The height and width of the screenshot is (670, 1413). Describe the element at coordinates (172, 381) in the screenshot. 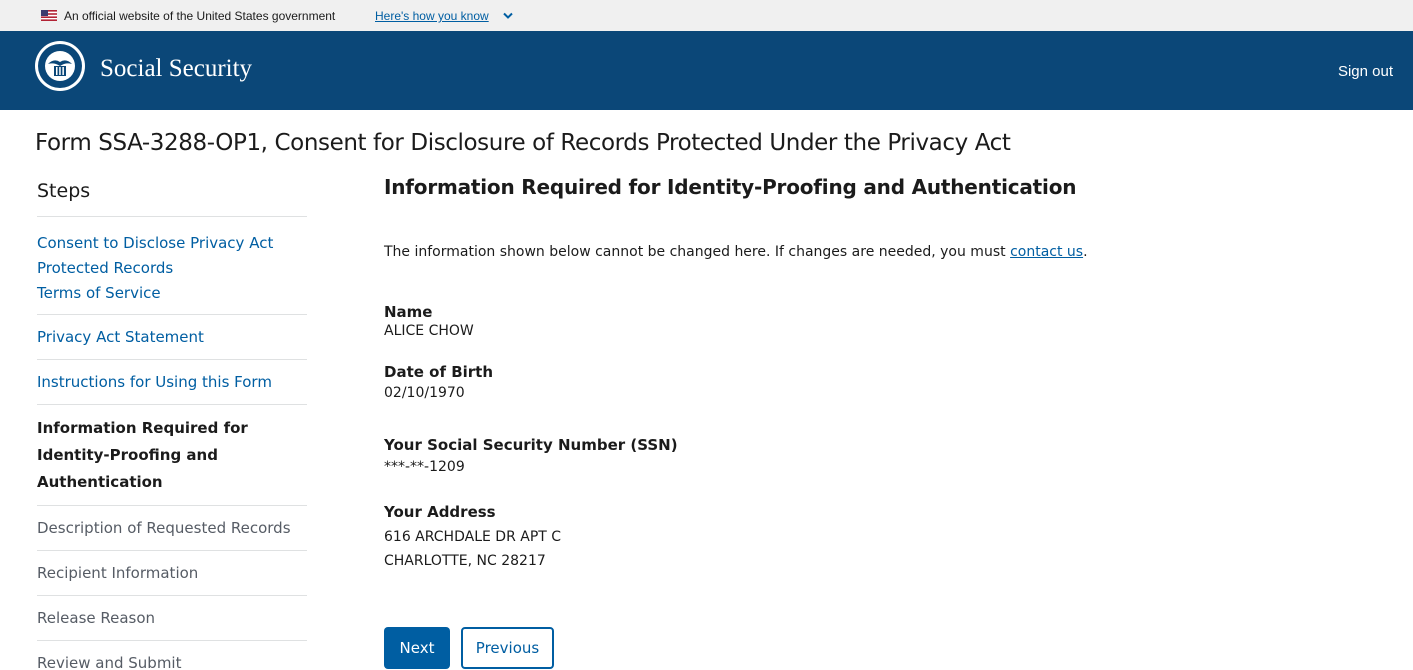

I see `step-instructions: Instructions for Using this Form` at that location.